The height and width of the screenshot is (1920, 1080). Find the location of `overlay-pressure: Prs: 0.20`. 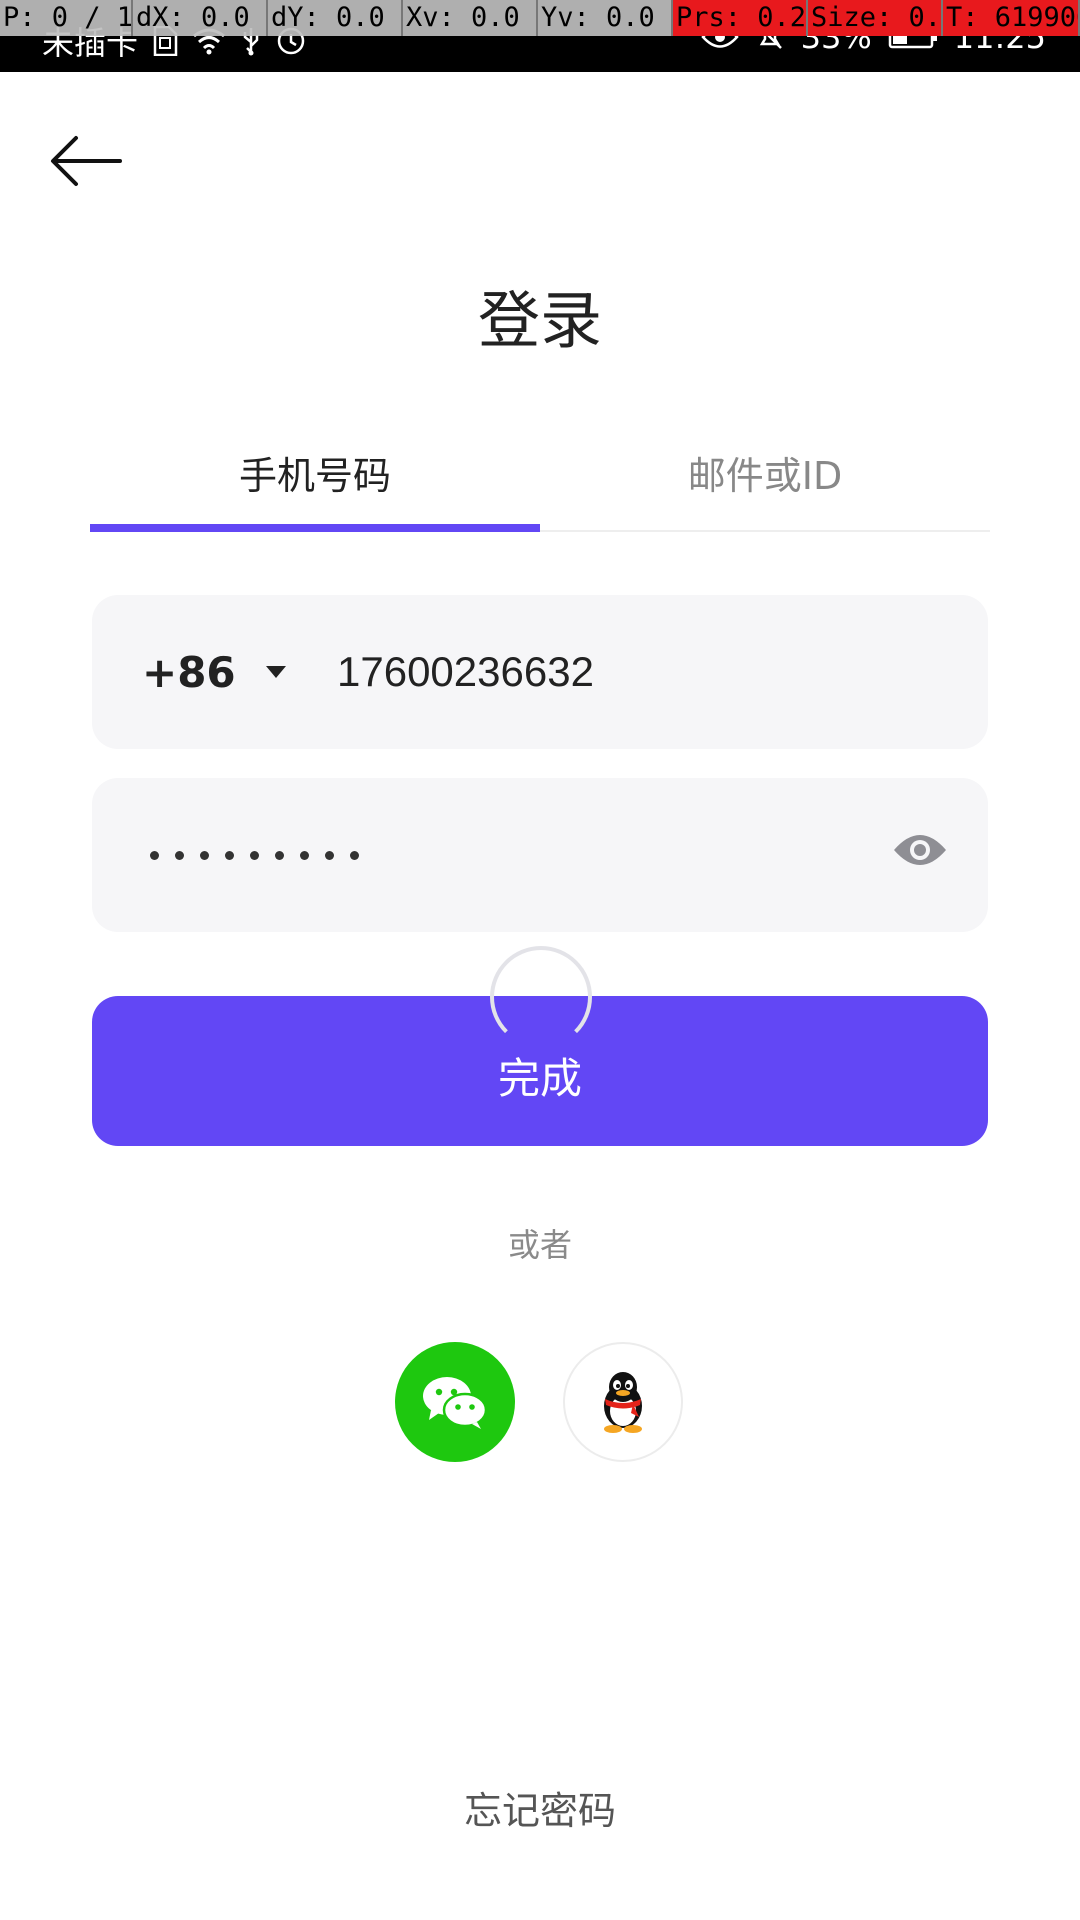

overlay-pressure: Prs: 0.20 is located at coordinates (740, 18).